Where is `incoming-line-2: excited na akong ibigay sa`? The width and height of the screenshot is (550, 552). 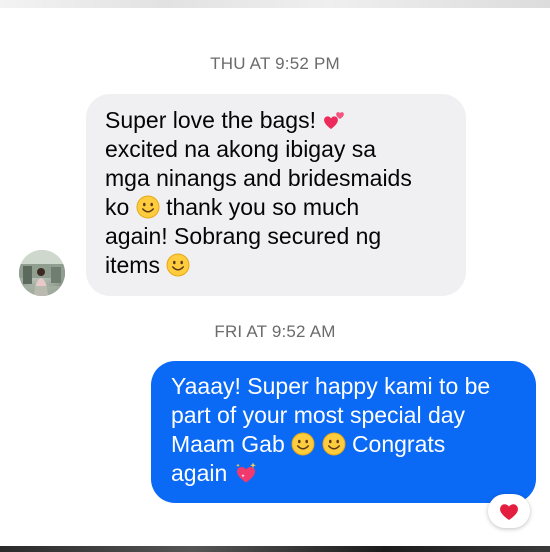
incoming-line-2: excited na akong ibigay sa is located at coordinates (241, 149).